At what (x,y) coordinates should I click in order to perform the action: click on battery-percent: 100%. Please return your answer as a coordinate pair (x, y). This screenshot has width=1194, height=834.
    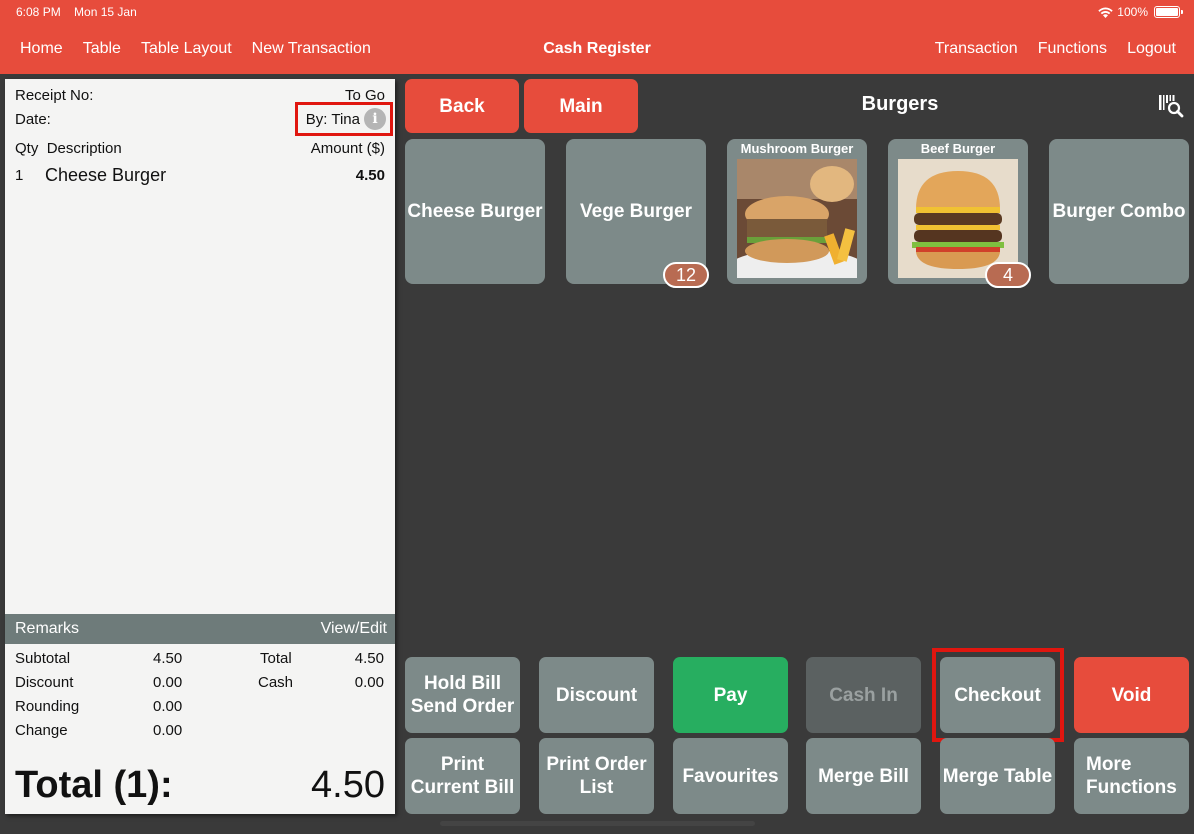
    Looking at the image, I should click on (1132, 12).